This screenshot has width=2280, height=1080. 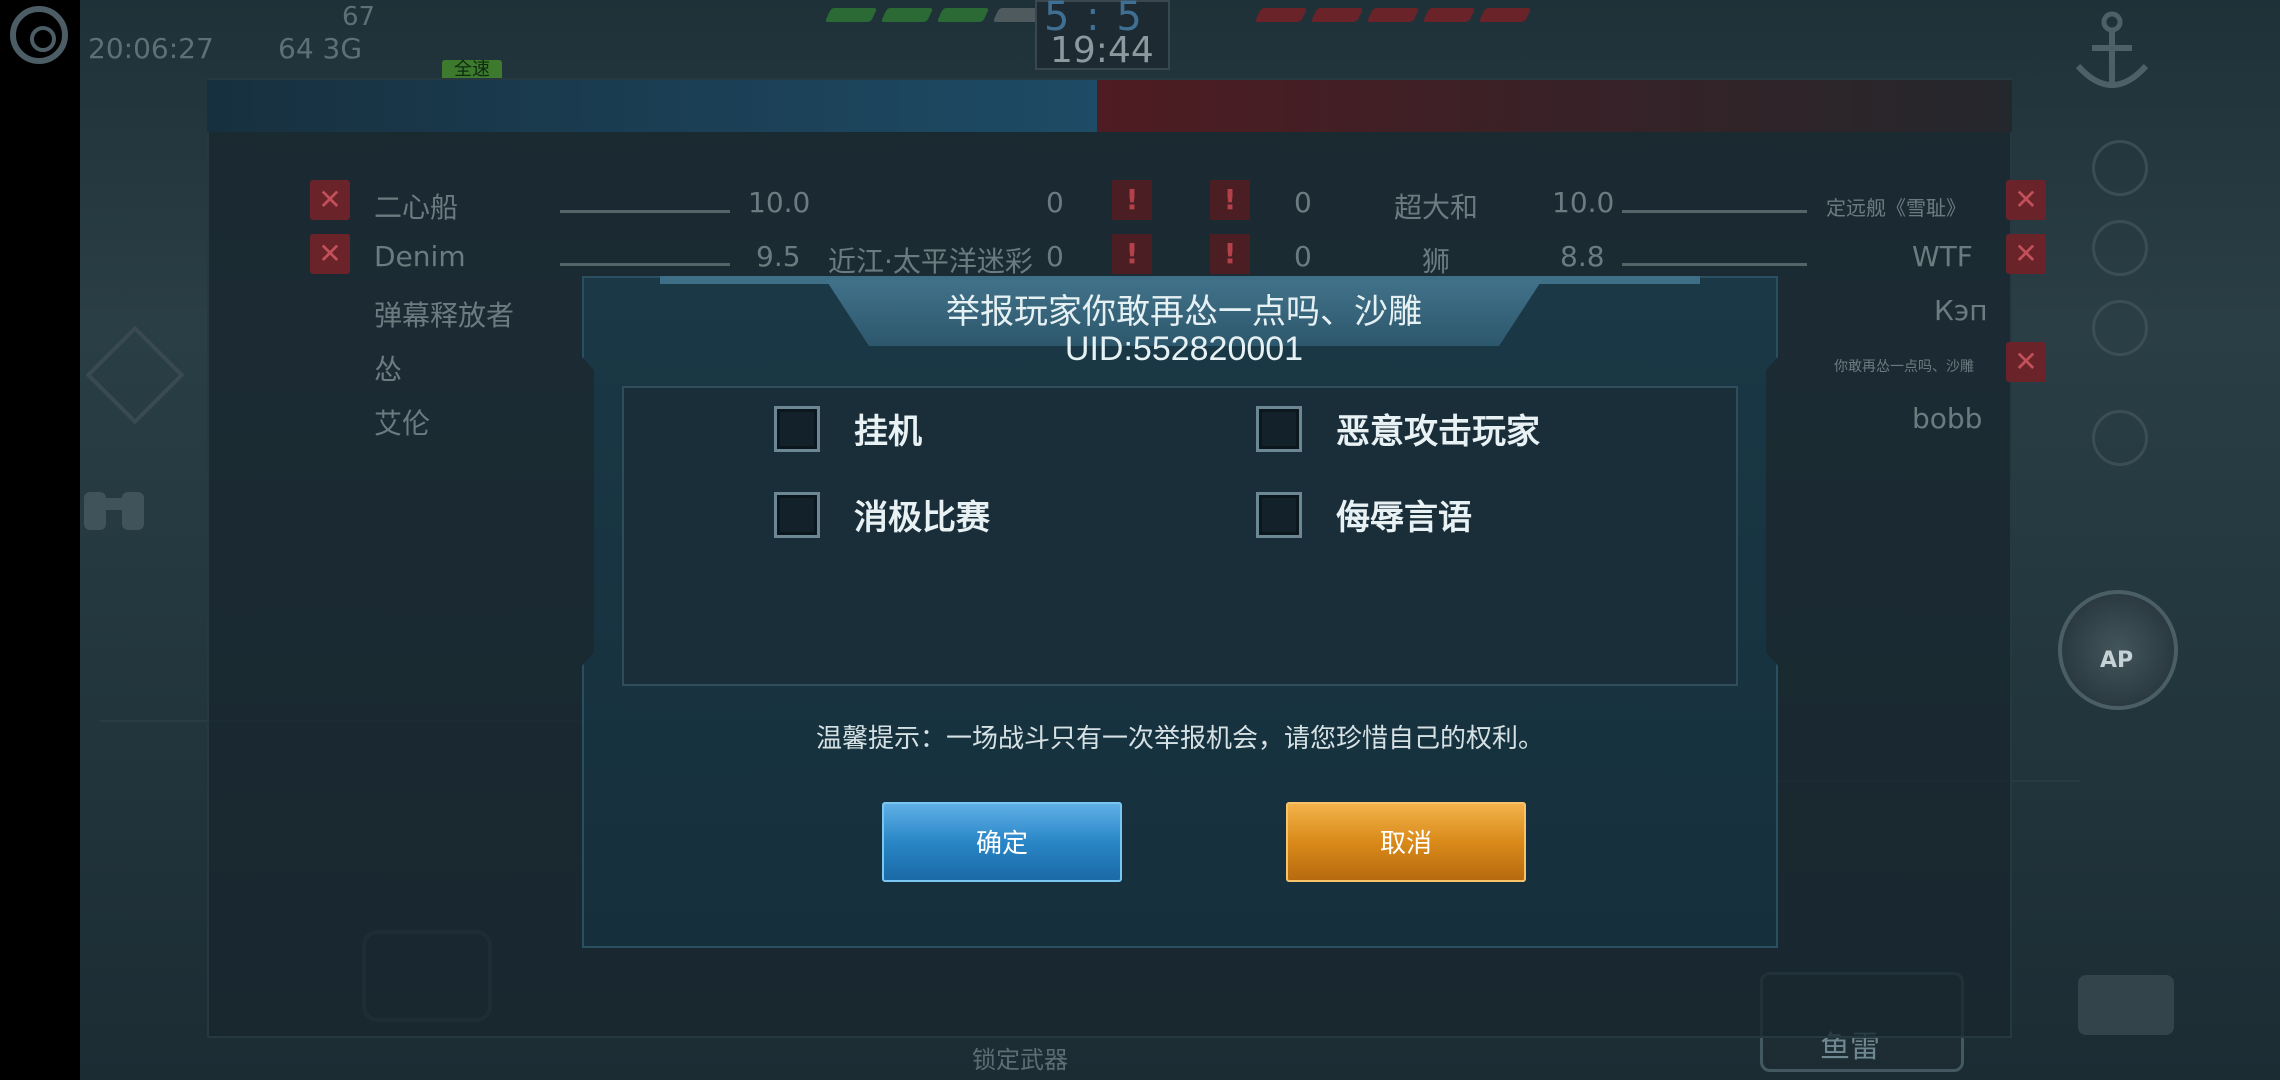 I want to click on reason-malicious-attack: 恶意攻击玩家, so click(x=1398, y=428).